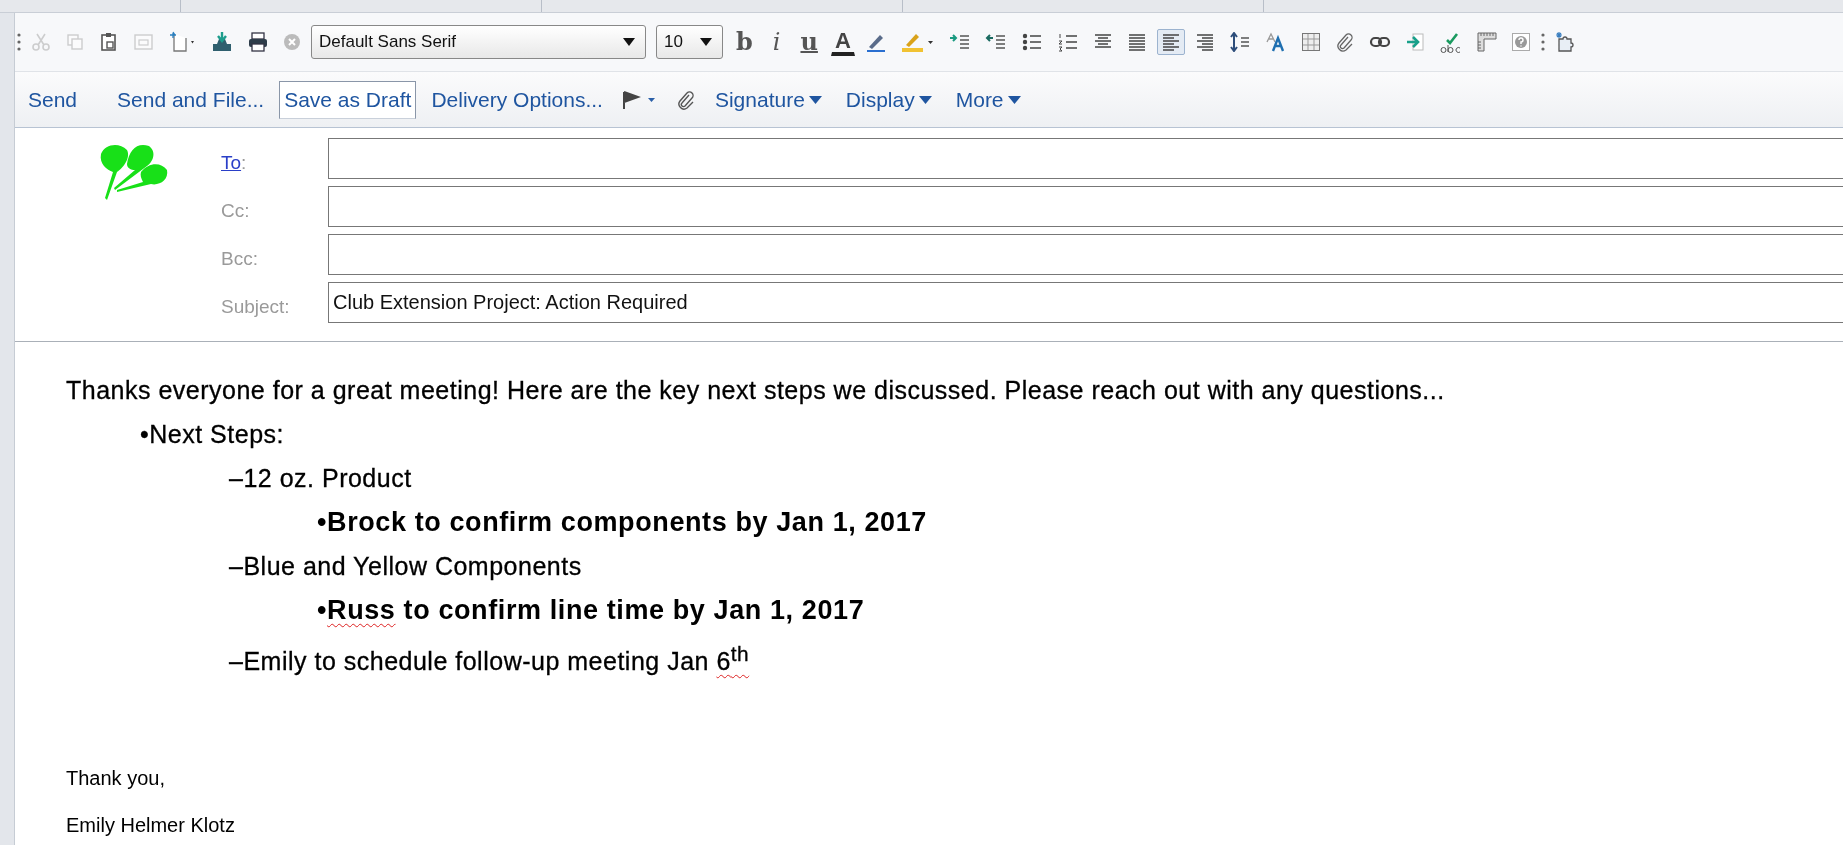 Image resolution: width=1843 pixels, height=845 pixels. Describe the element at coordinates (256, 306) in the screenshot. I see `field-label: Subject:` at that location.